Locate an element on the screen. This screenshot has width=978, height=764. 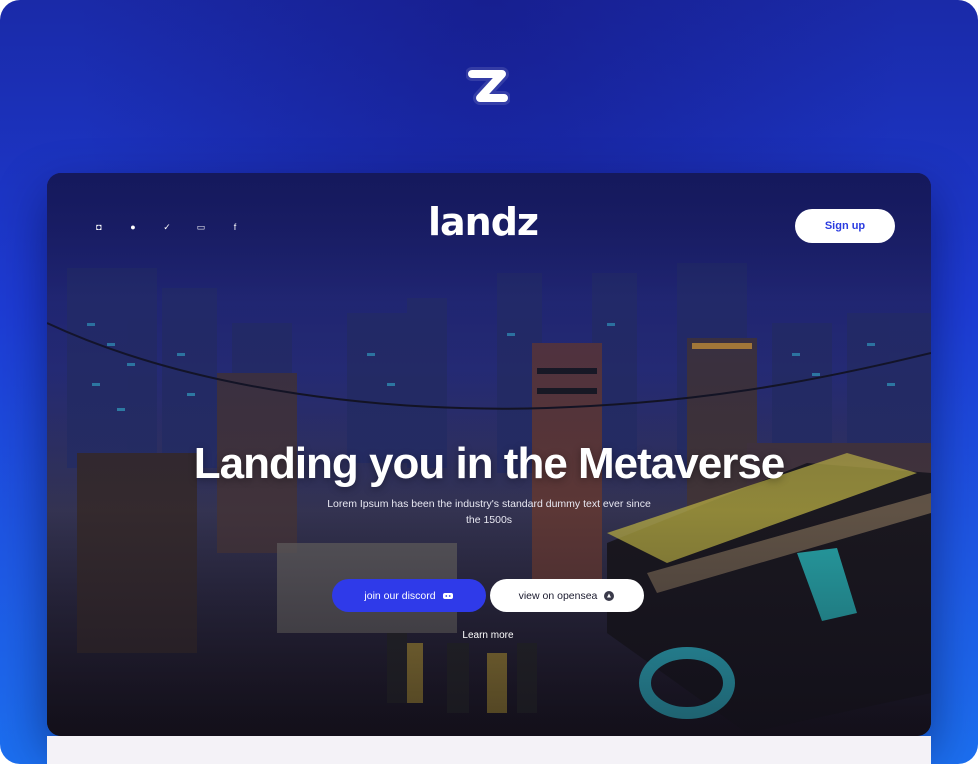
next-section-edge is located at coordinates (489, 750).